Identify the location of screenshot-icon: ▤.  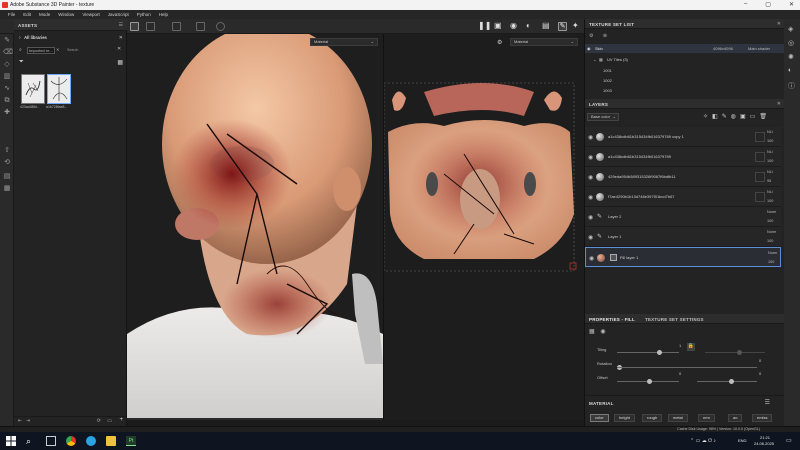
(546, 26).